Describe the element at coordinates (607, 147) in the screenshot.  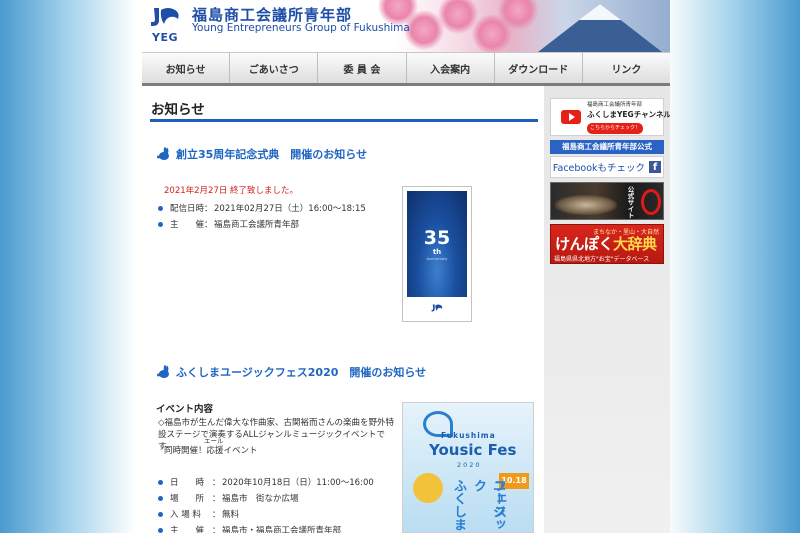
I see `facebook-header: 福島商工会議所青年部公式` at that location.